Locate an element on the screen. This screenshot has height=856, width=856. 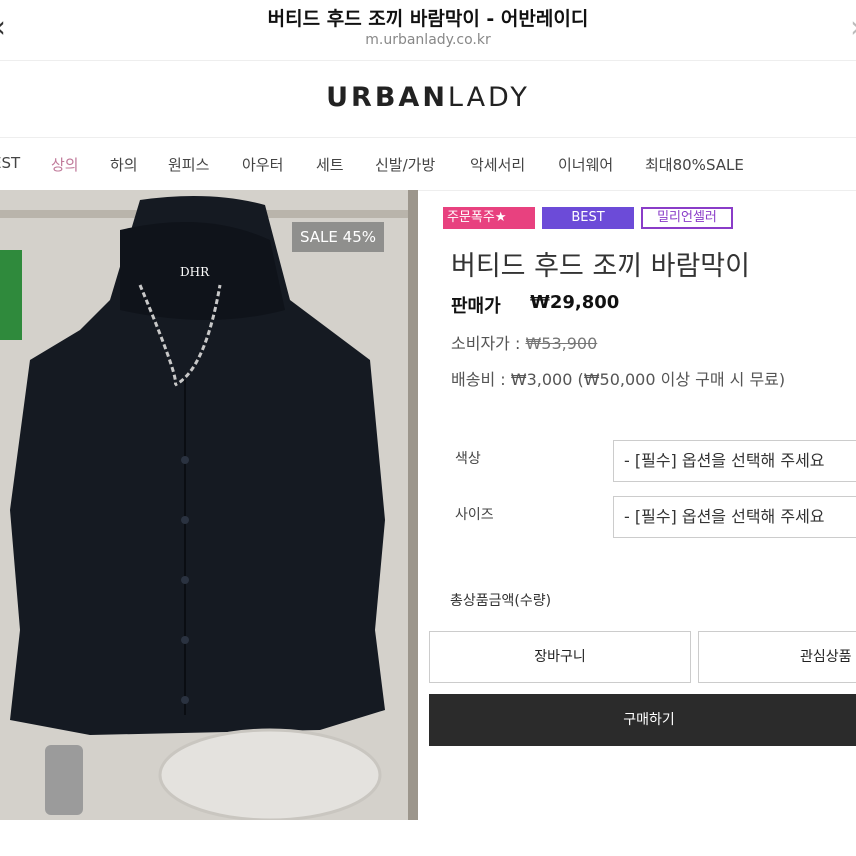
sale-badge: SALE 45% is located at coordinates (338, 237).